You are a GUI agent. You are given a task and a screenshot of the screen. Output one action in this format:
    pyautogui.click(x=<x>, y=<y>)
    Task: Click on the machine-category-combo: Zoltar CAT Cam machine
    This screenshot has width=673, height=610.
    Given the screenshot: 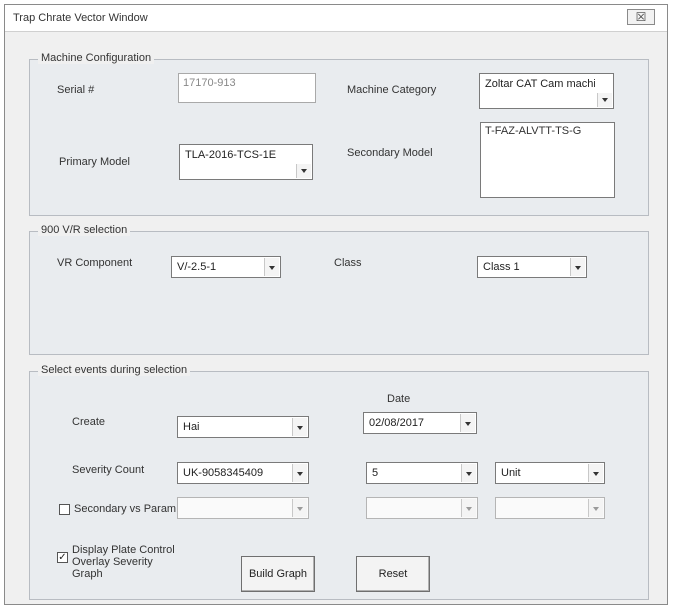 What is the action you would take?
    pyautogui.click(x=546, y=91)
    